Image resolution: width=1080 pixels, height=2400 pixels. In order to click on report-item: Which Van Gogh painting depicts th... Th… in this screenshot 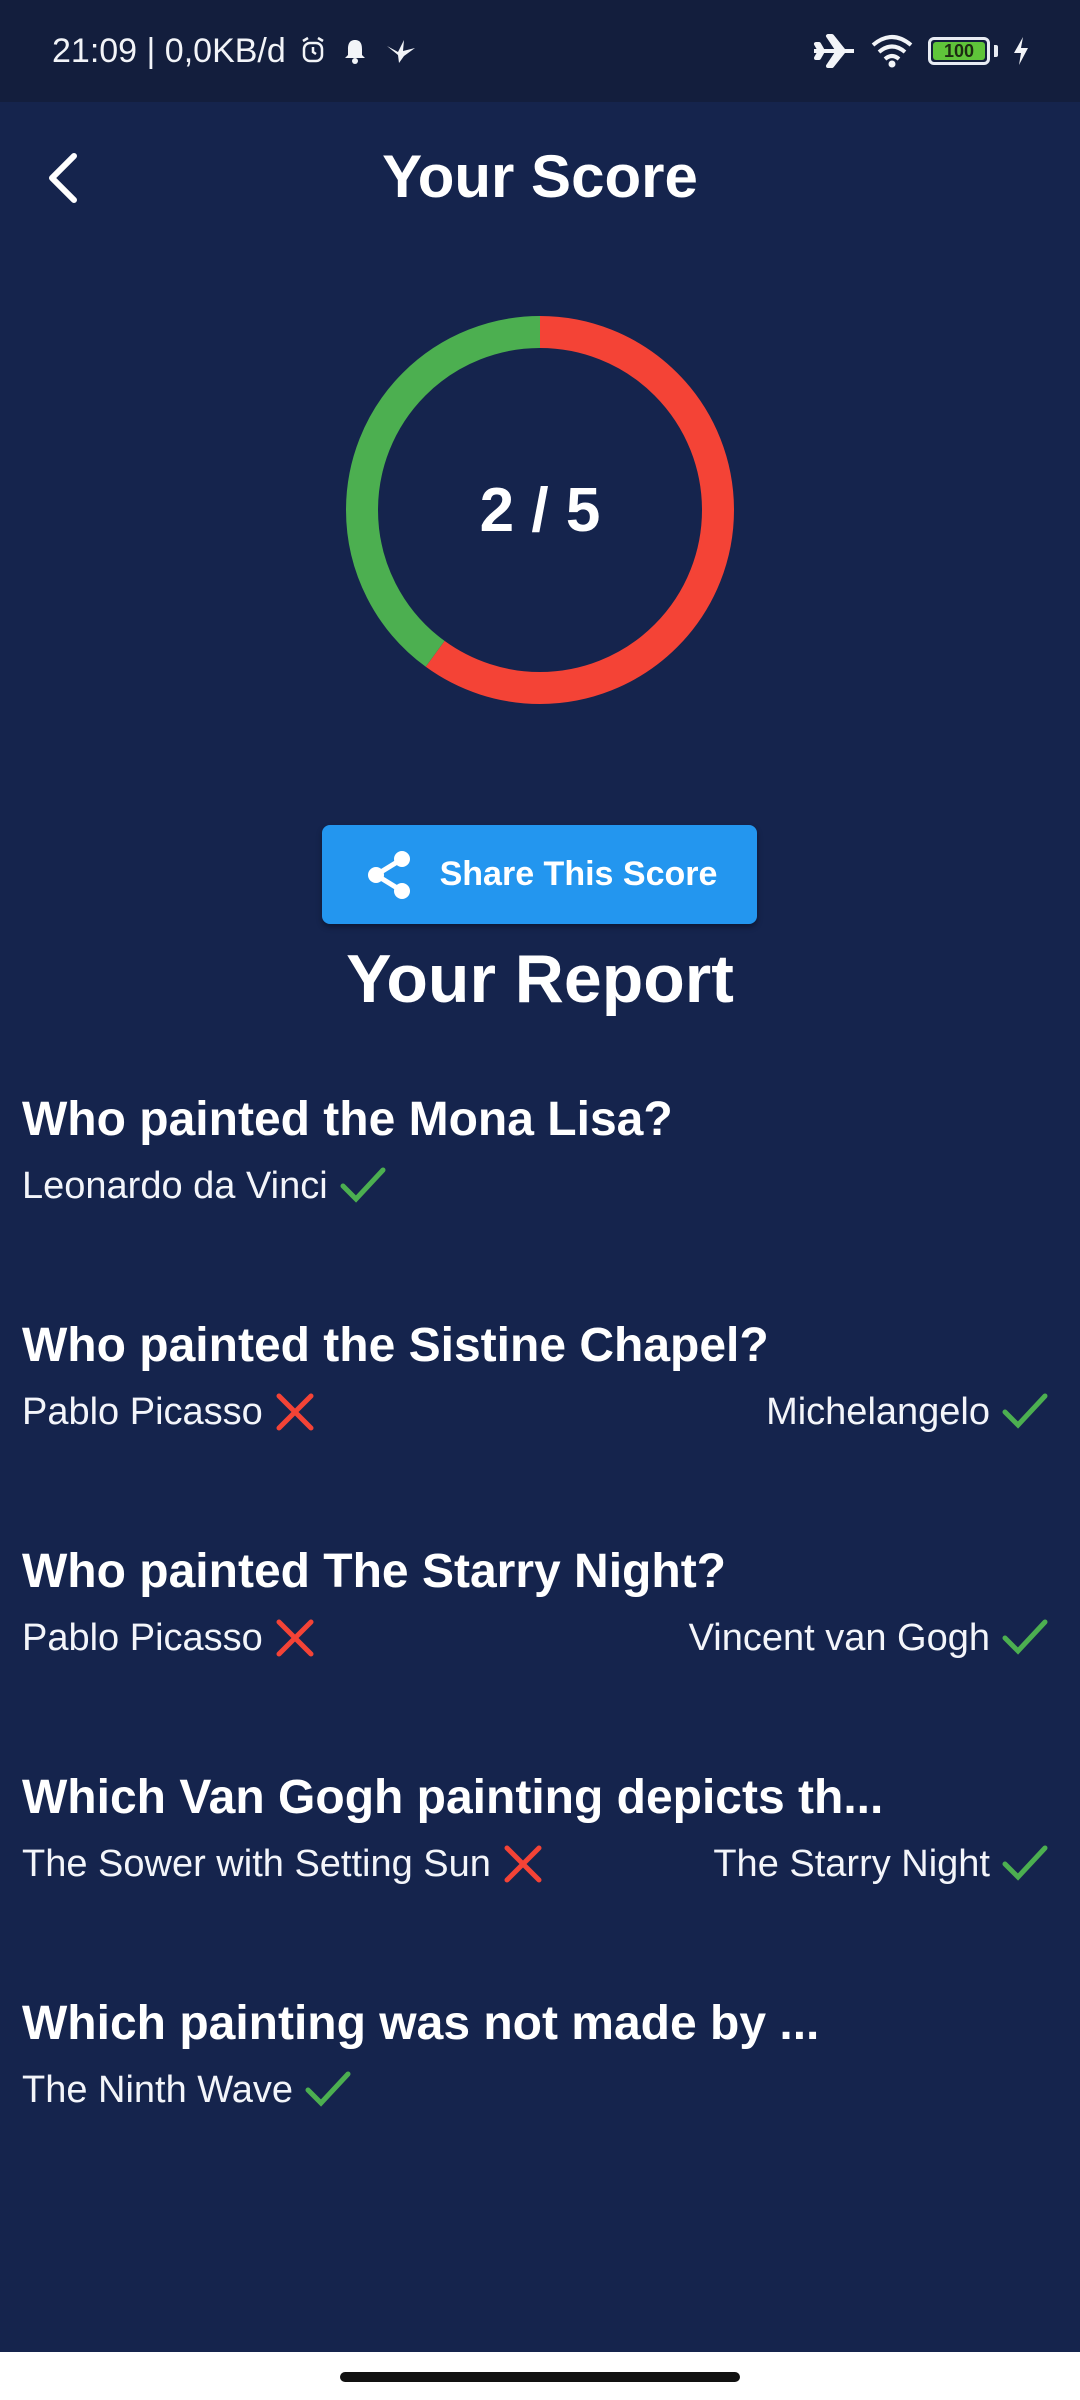, I will do `click(536, 1871)`.